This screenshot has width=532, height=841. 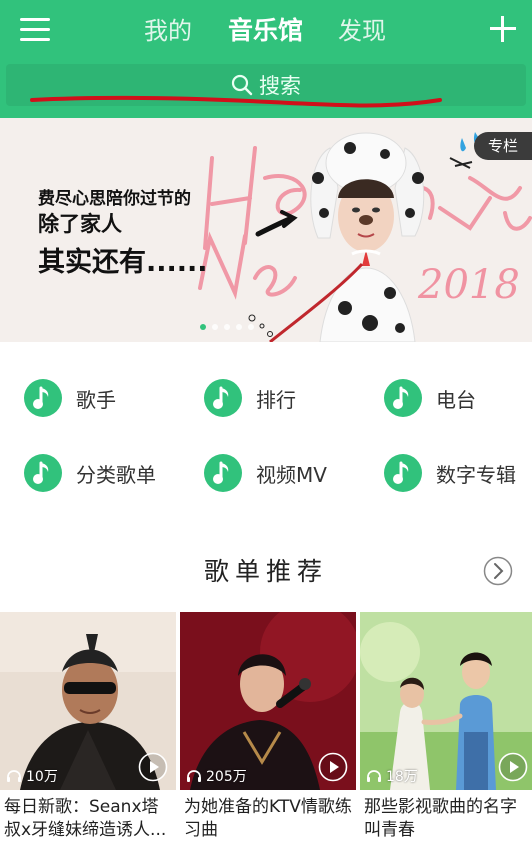 I want to click on app-header: 我的 音乐馆 发现 搜索, so click(x=266, y=59).